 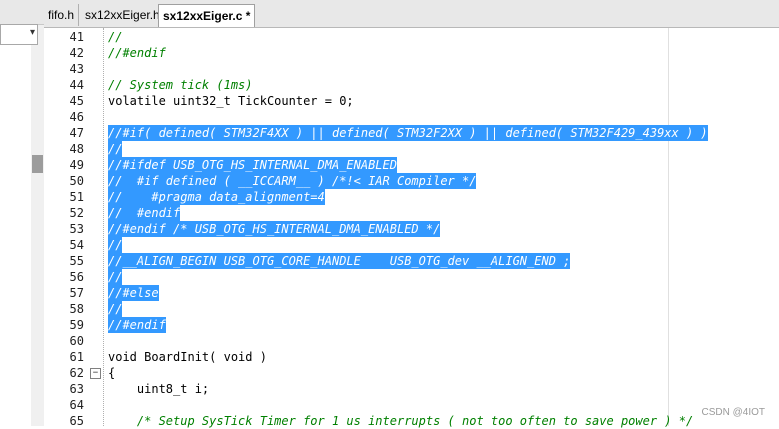 I want to click on line-number: 41, so click(x=76, y=37).